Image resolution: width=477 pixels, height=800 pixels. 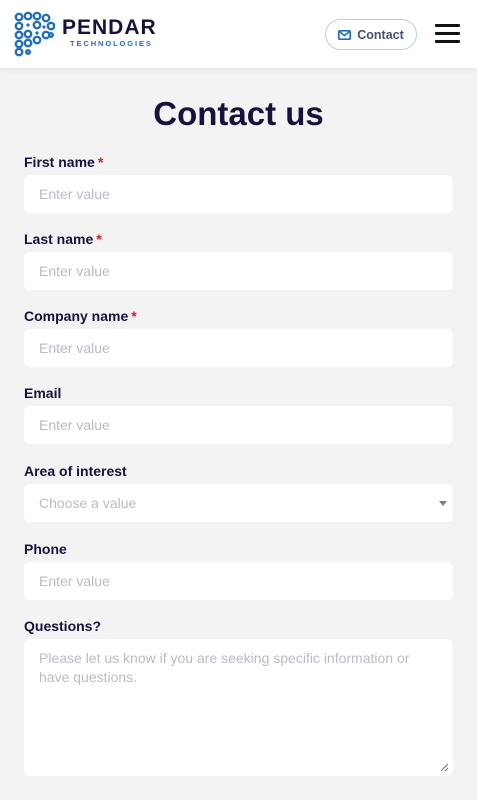 I want to click on contact-button-label: Contact, so click(x=380, y=34).